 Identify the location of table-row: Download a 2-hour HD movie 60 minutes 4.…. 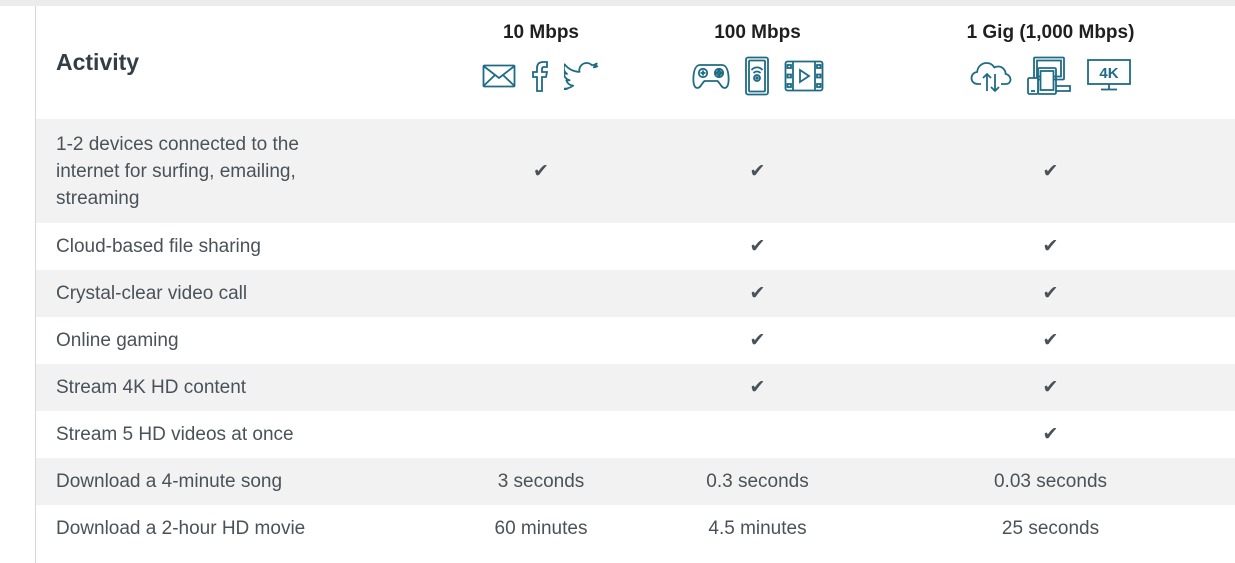
(635, 528).